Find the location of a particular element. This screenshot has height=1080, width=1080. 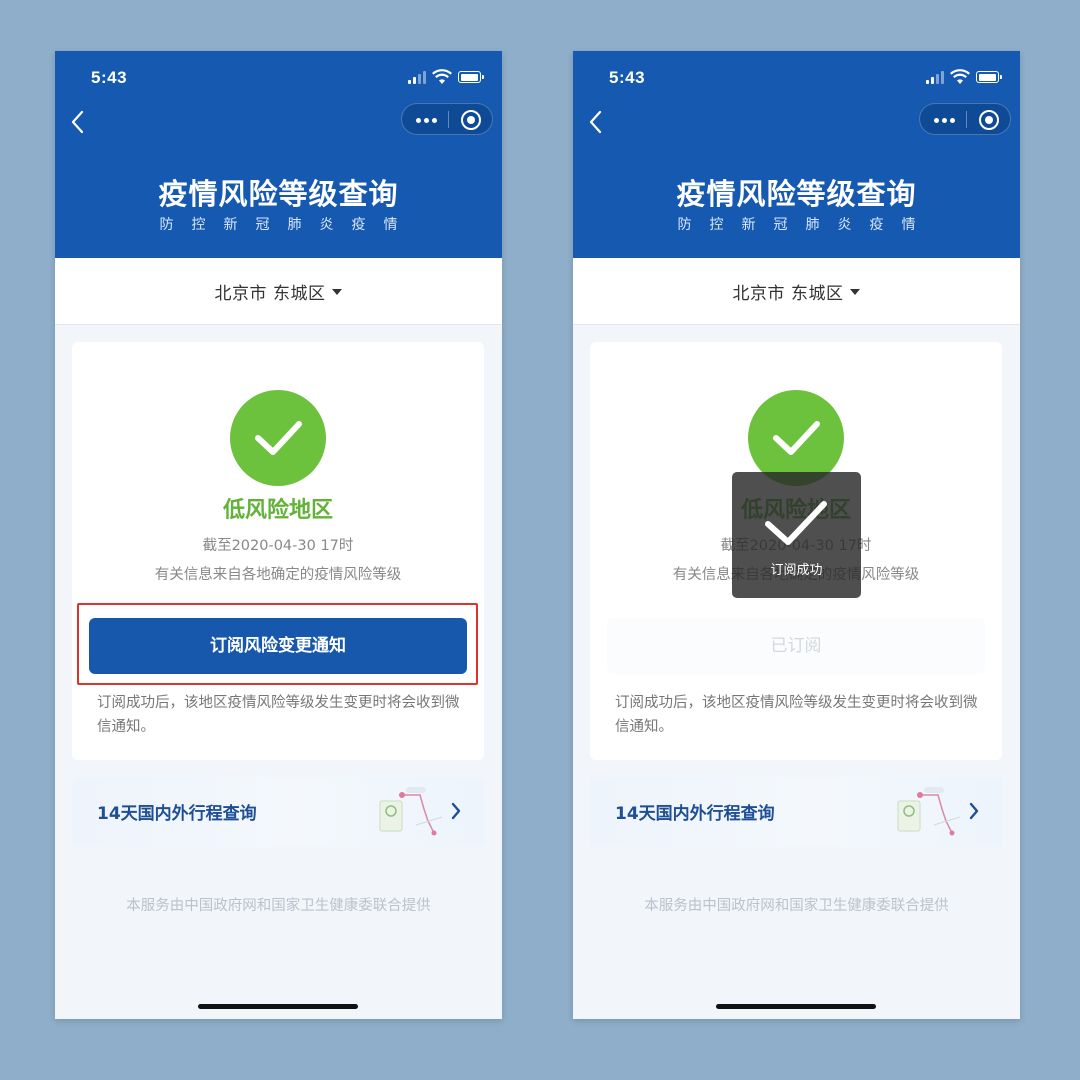

info-note: 有关信息来自各地确定的疫情风险等级 is located at coordinates (278, 575).